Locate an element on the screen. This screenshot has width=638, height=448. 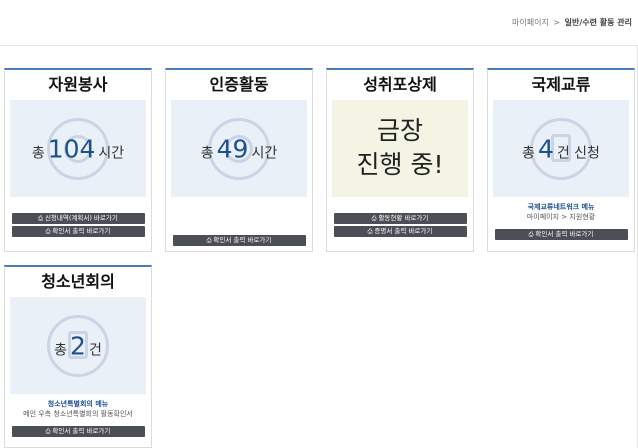
stat-unit: 건 is located at coordinates (95, 350).